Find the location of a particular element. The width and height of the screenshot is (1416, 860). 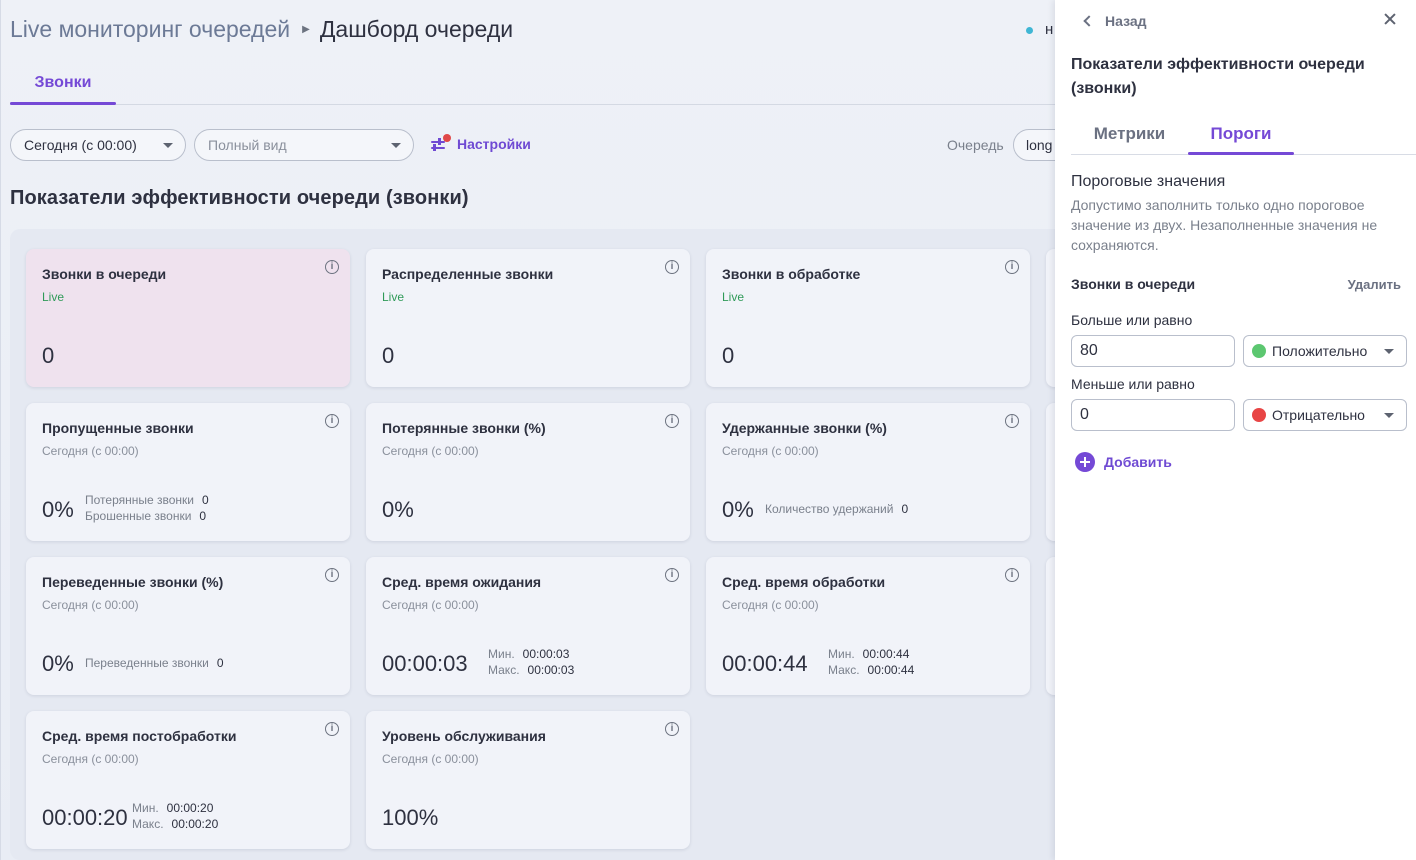

metric-card-details: Мин. 00:00:03 Макс. 00:00:03 is located at coordinates (531, 662).